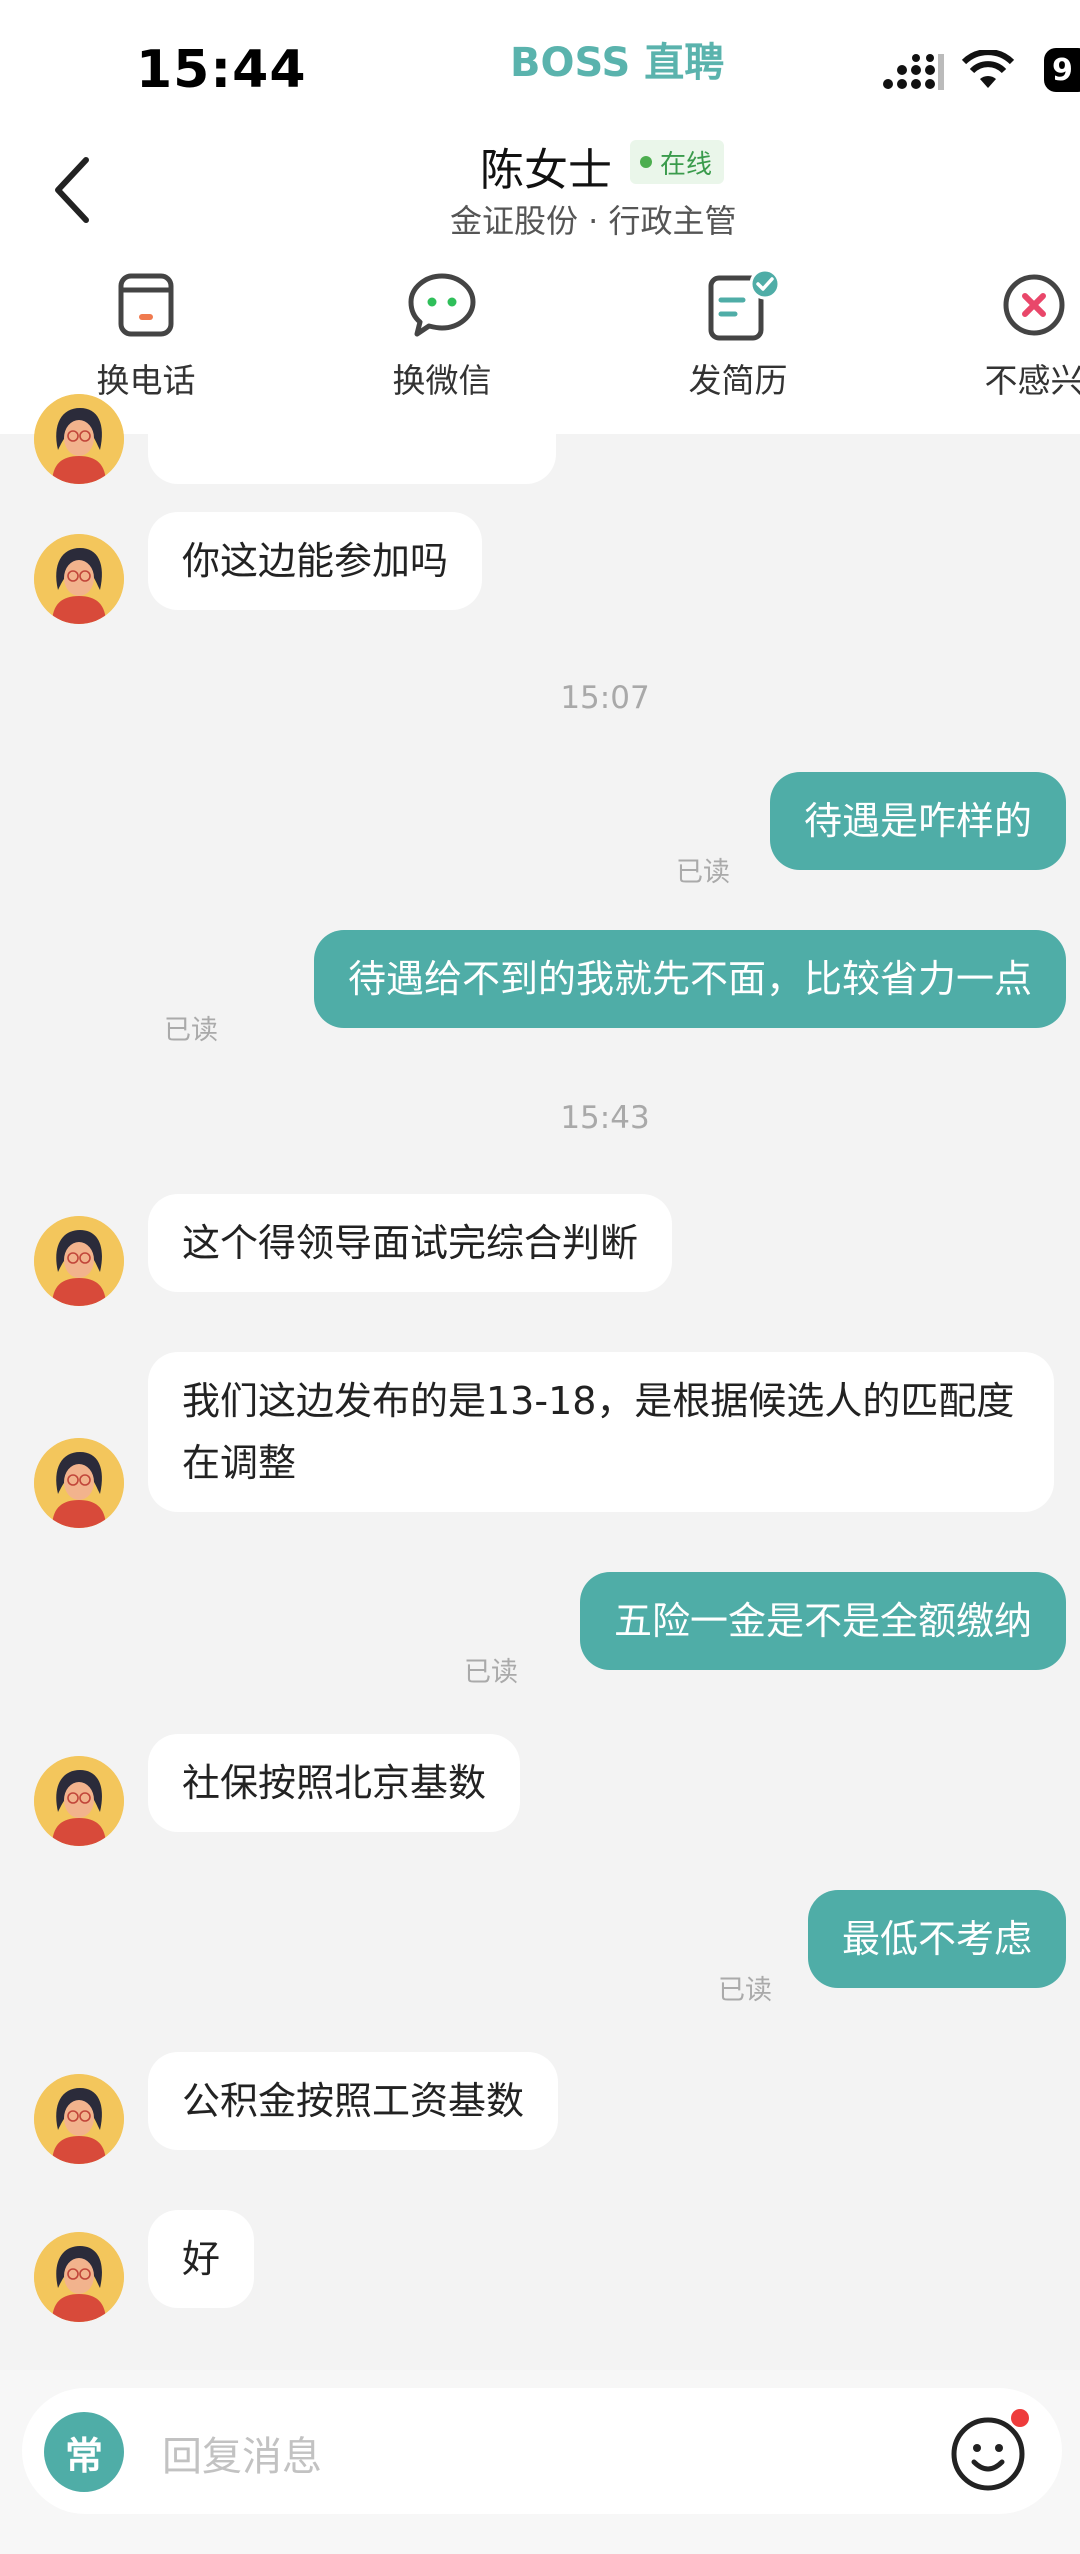 The height and width of the screenshot is (2554, 1080). Describe the element at coordinates (917, 821) in the screenshot. I see `message-bubble: 待遇是咋样的` at that location.